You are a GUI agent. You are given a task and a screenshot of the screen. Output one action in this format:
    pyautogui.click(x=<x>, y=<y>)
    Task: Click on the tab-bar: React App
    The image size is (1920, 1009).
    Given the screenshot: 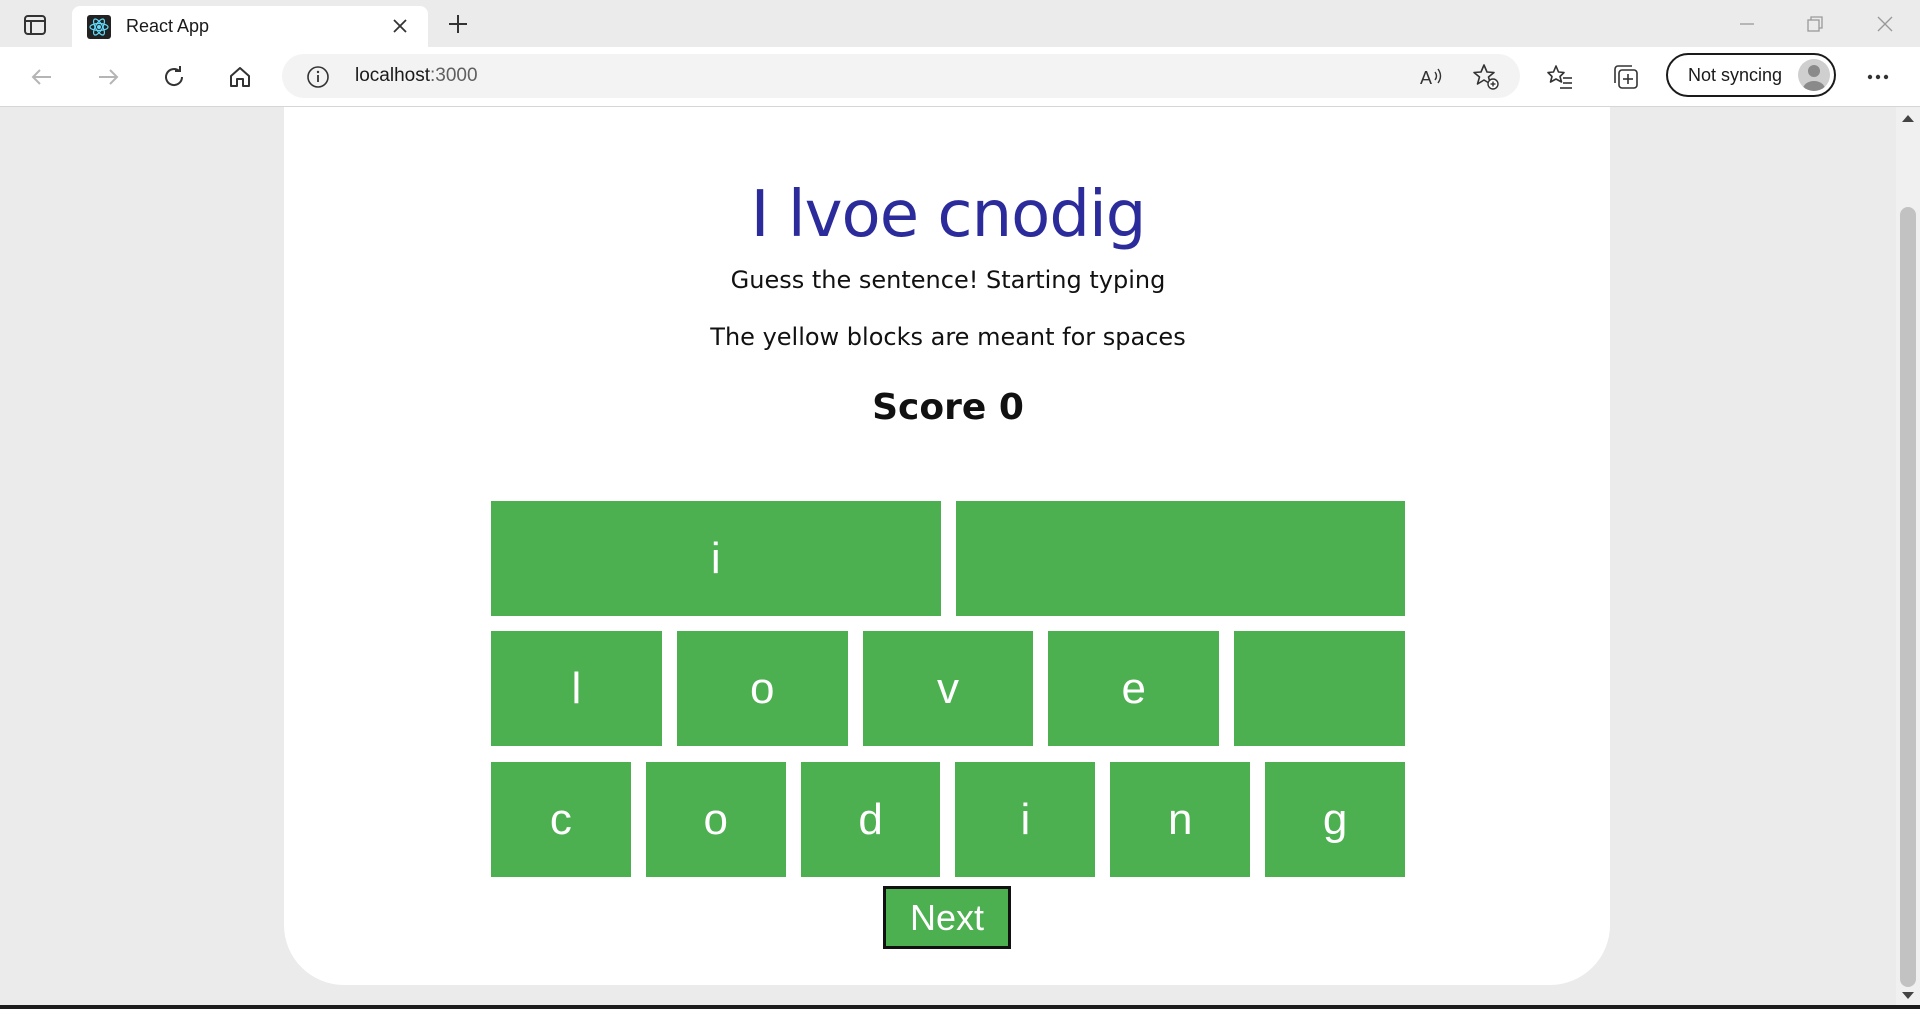 What is the action you would take?
    pyautogui.click(x=960, y=23)
    